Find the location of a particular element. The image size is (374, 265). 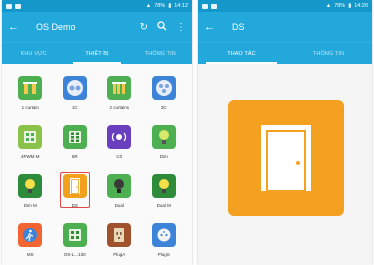

device-label: 2 curtains is located at coordinates (119, 107).